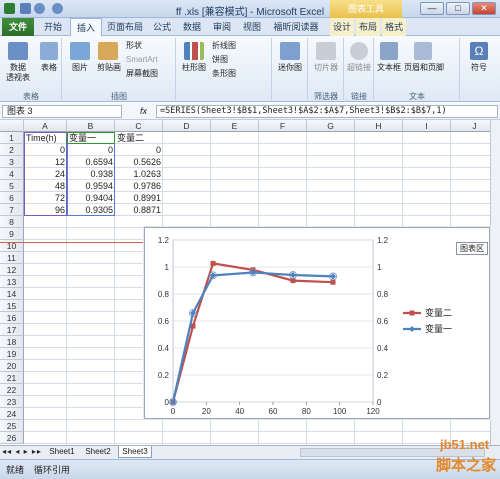  What do you see at coordinates (12, 426) in the screenshot?
I see `row-header-25: 25` at bounding box center [12, 426].